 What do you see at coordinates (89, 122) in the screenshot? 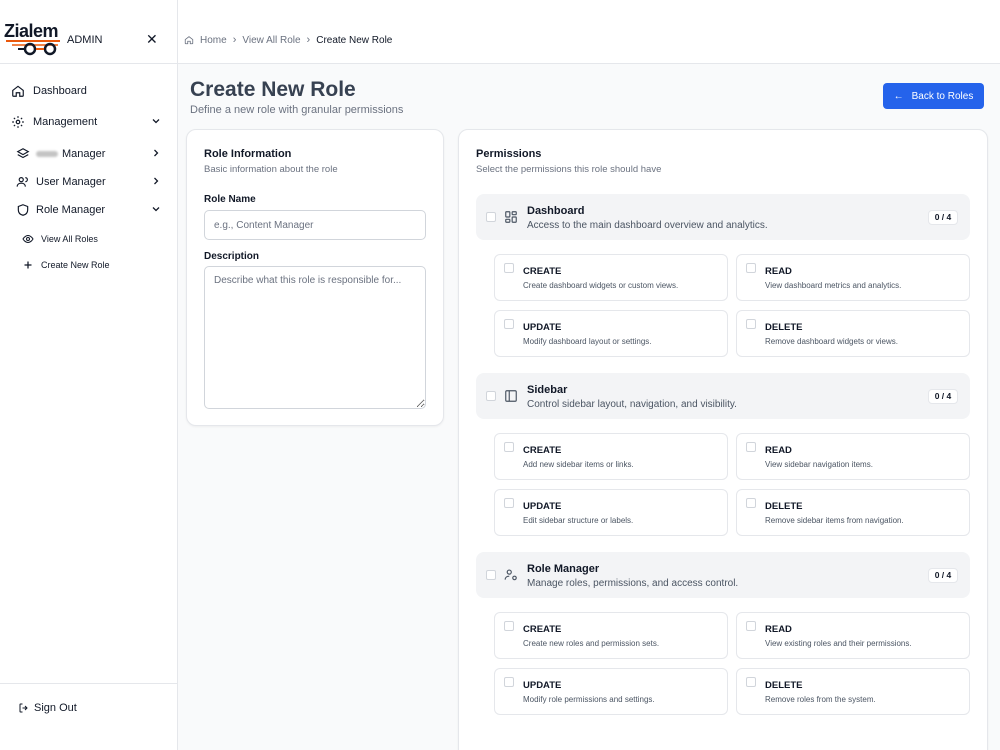
I see `sidebar-item-management: Management` at bounding box center [89, 122].